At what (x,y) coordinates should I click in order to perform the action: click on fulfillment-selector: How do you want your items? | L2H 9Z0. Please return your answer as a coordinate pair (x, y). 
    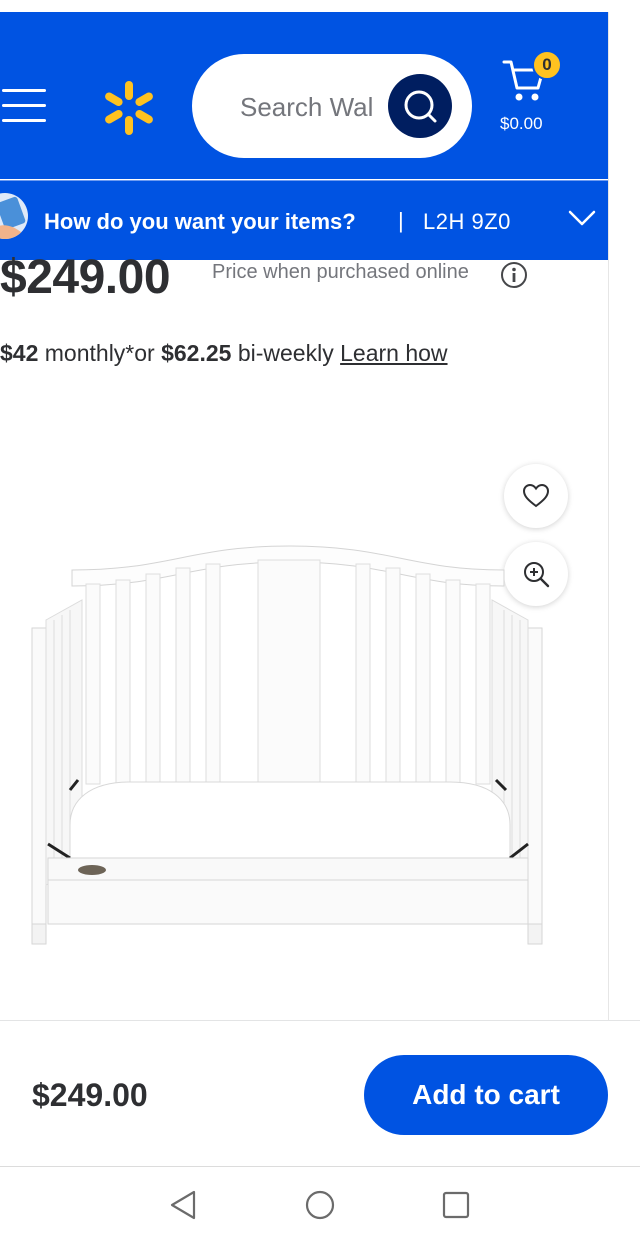
    Looking at the image, I should click on (304, 220).